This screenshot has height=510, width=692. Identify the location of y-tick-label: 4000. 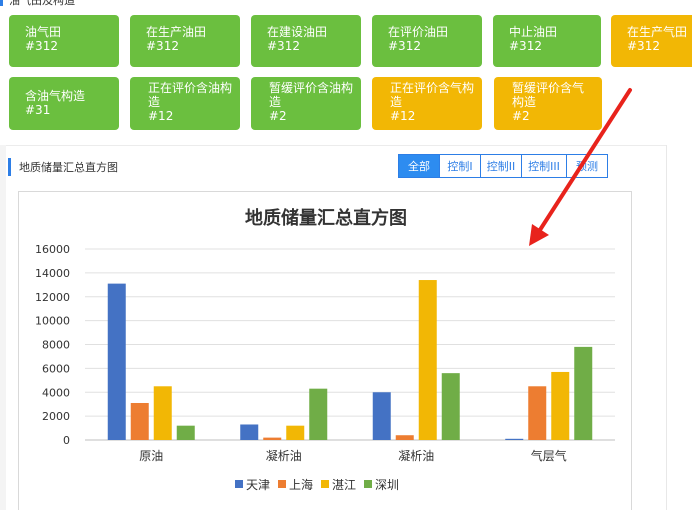
(56, 392).